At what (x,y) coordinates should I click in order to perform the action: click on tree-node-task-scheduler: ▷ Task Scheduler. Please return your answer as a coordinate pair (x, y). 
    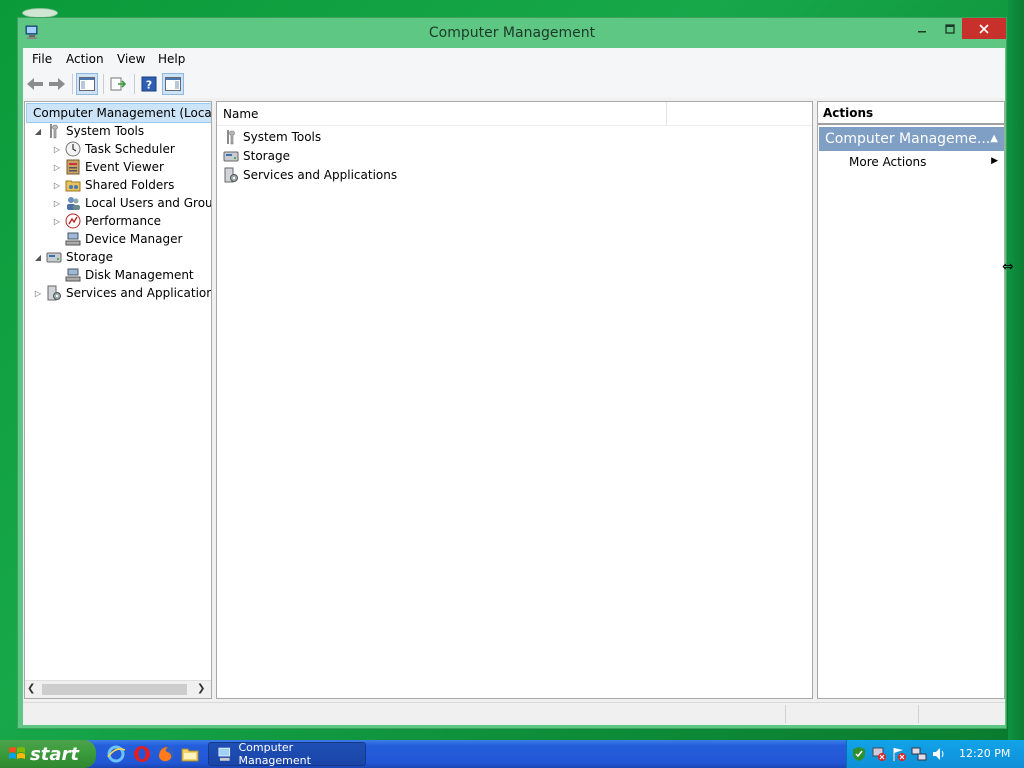
    Looking at the image, I should click on (113, 149).